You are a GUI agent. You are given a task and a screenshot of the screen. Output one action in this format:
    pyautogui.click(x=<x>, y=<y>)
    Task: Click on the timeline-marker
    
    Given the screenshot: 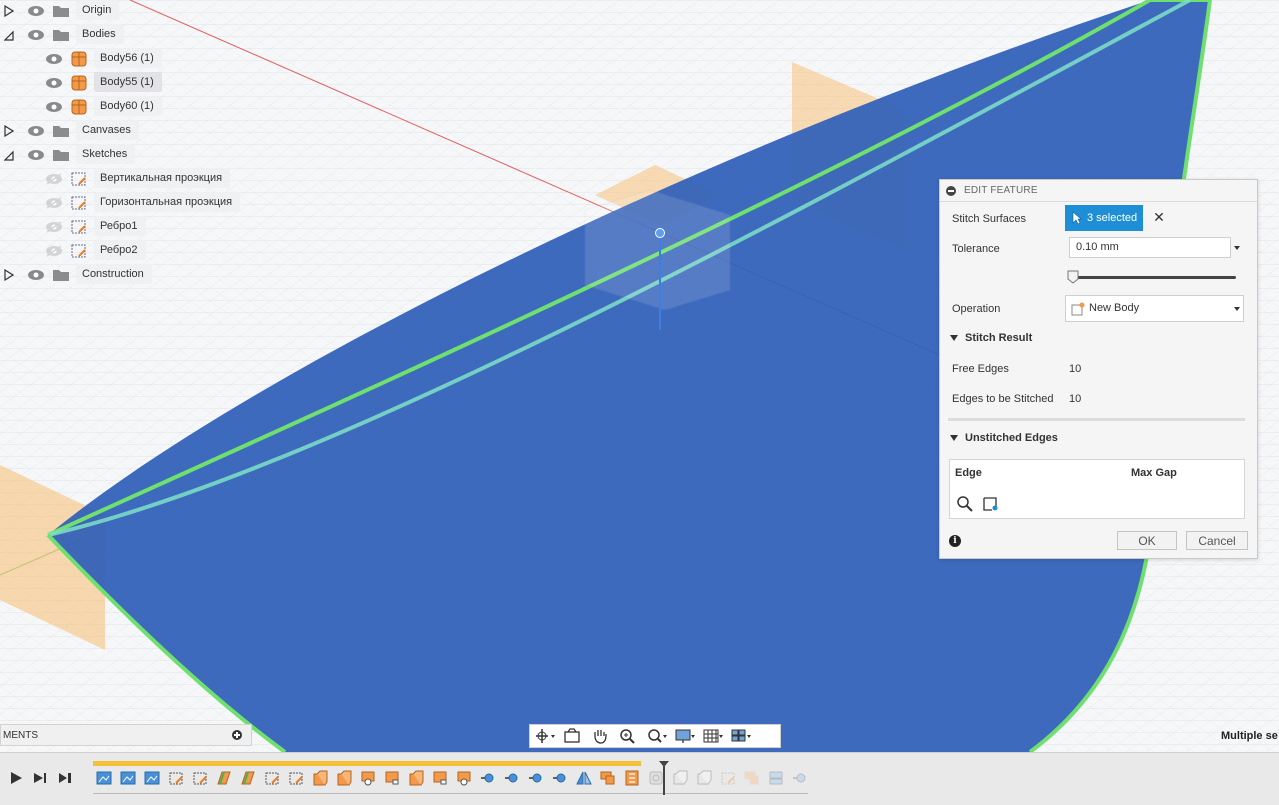 What is the action you would take?
    pyautogui.click(x=664, y=778)
    